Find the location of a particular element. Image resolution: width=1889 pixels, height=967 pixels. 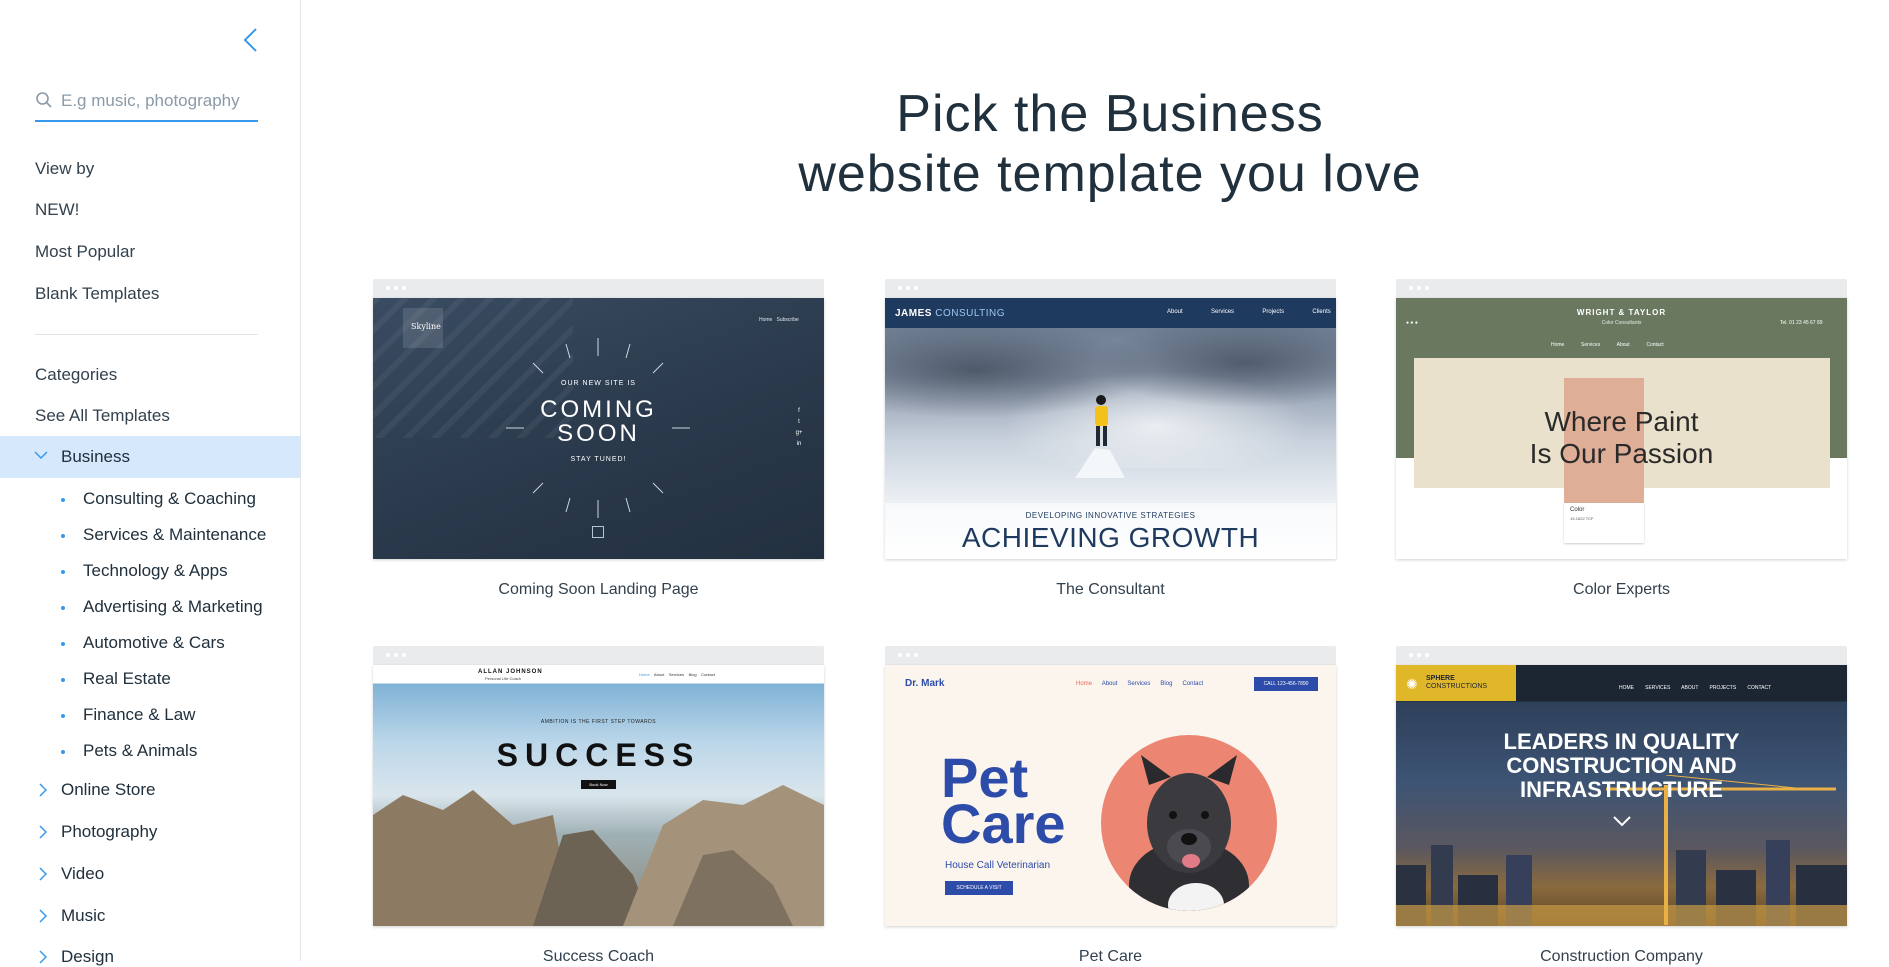

subcategory-label: Automotive & Cars is located at coordinates (154, 642).